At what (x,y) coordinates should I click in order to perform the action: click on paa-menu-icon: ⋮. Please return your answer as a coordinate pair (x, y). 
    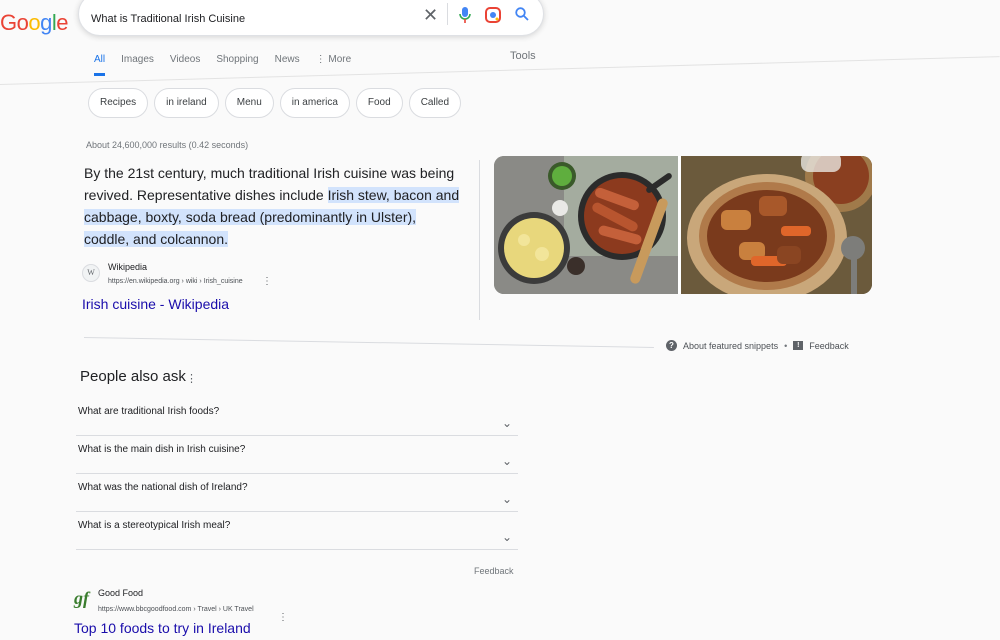
    Looking at the image, I should click on (191, 378).